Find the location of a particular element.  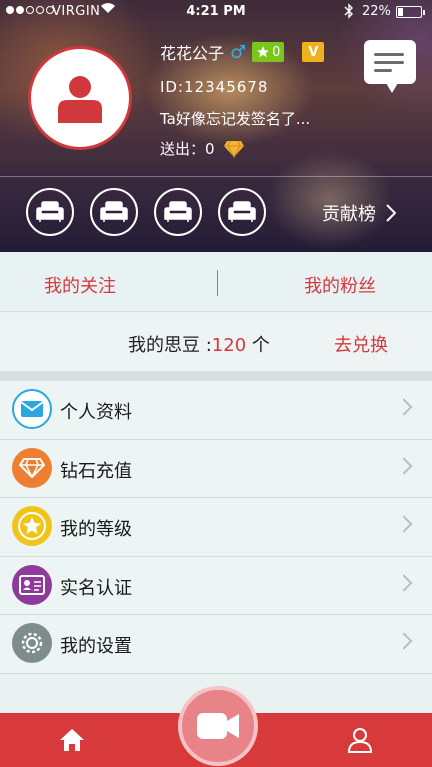

status-bar: VIRGIN 4:21 PM 22% is located at coordinates (216, 12).